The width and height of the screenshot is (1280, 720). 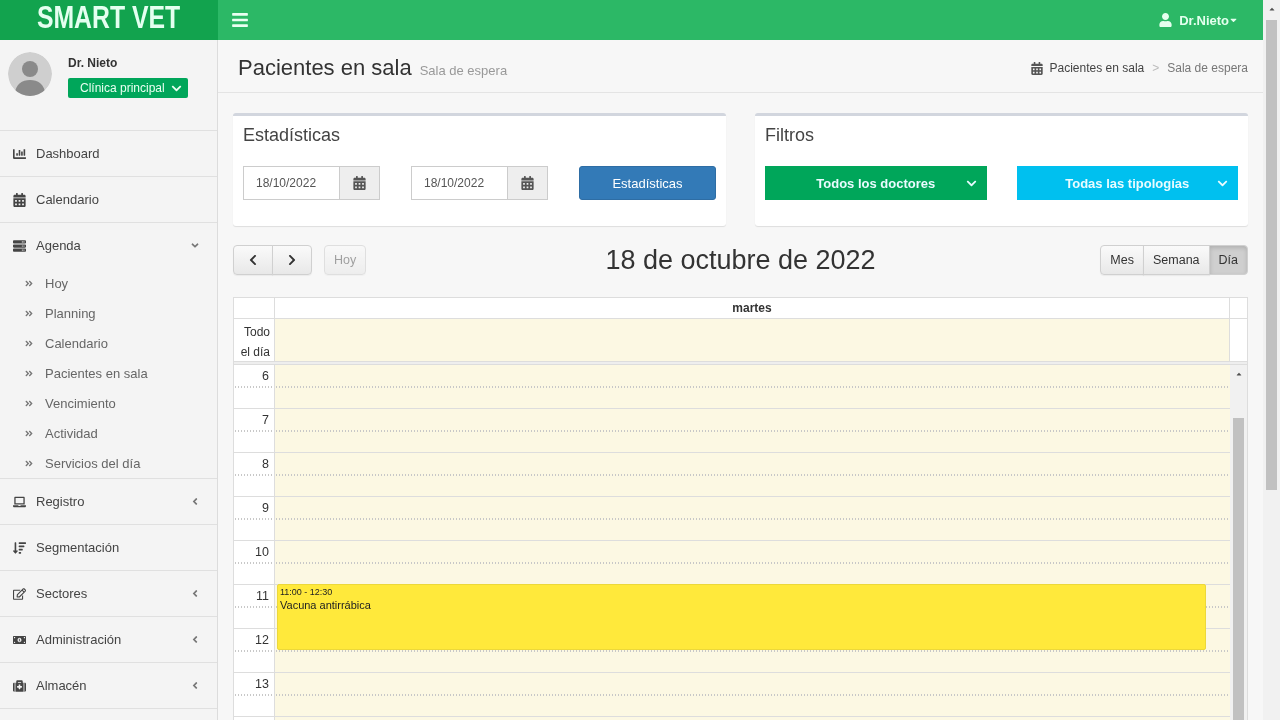 I want to click on laptop-icon, so click(x=19, y=501).